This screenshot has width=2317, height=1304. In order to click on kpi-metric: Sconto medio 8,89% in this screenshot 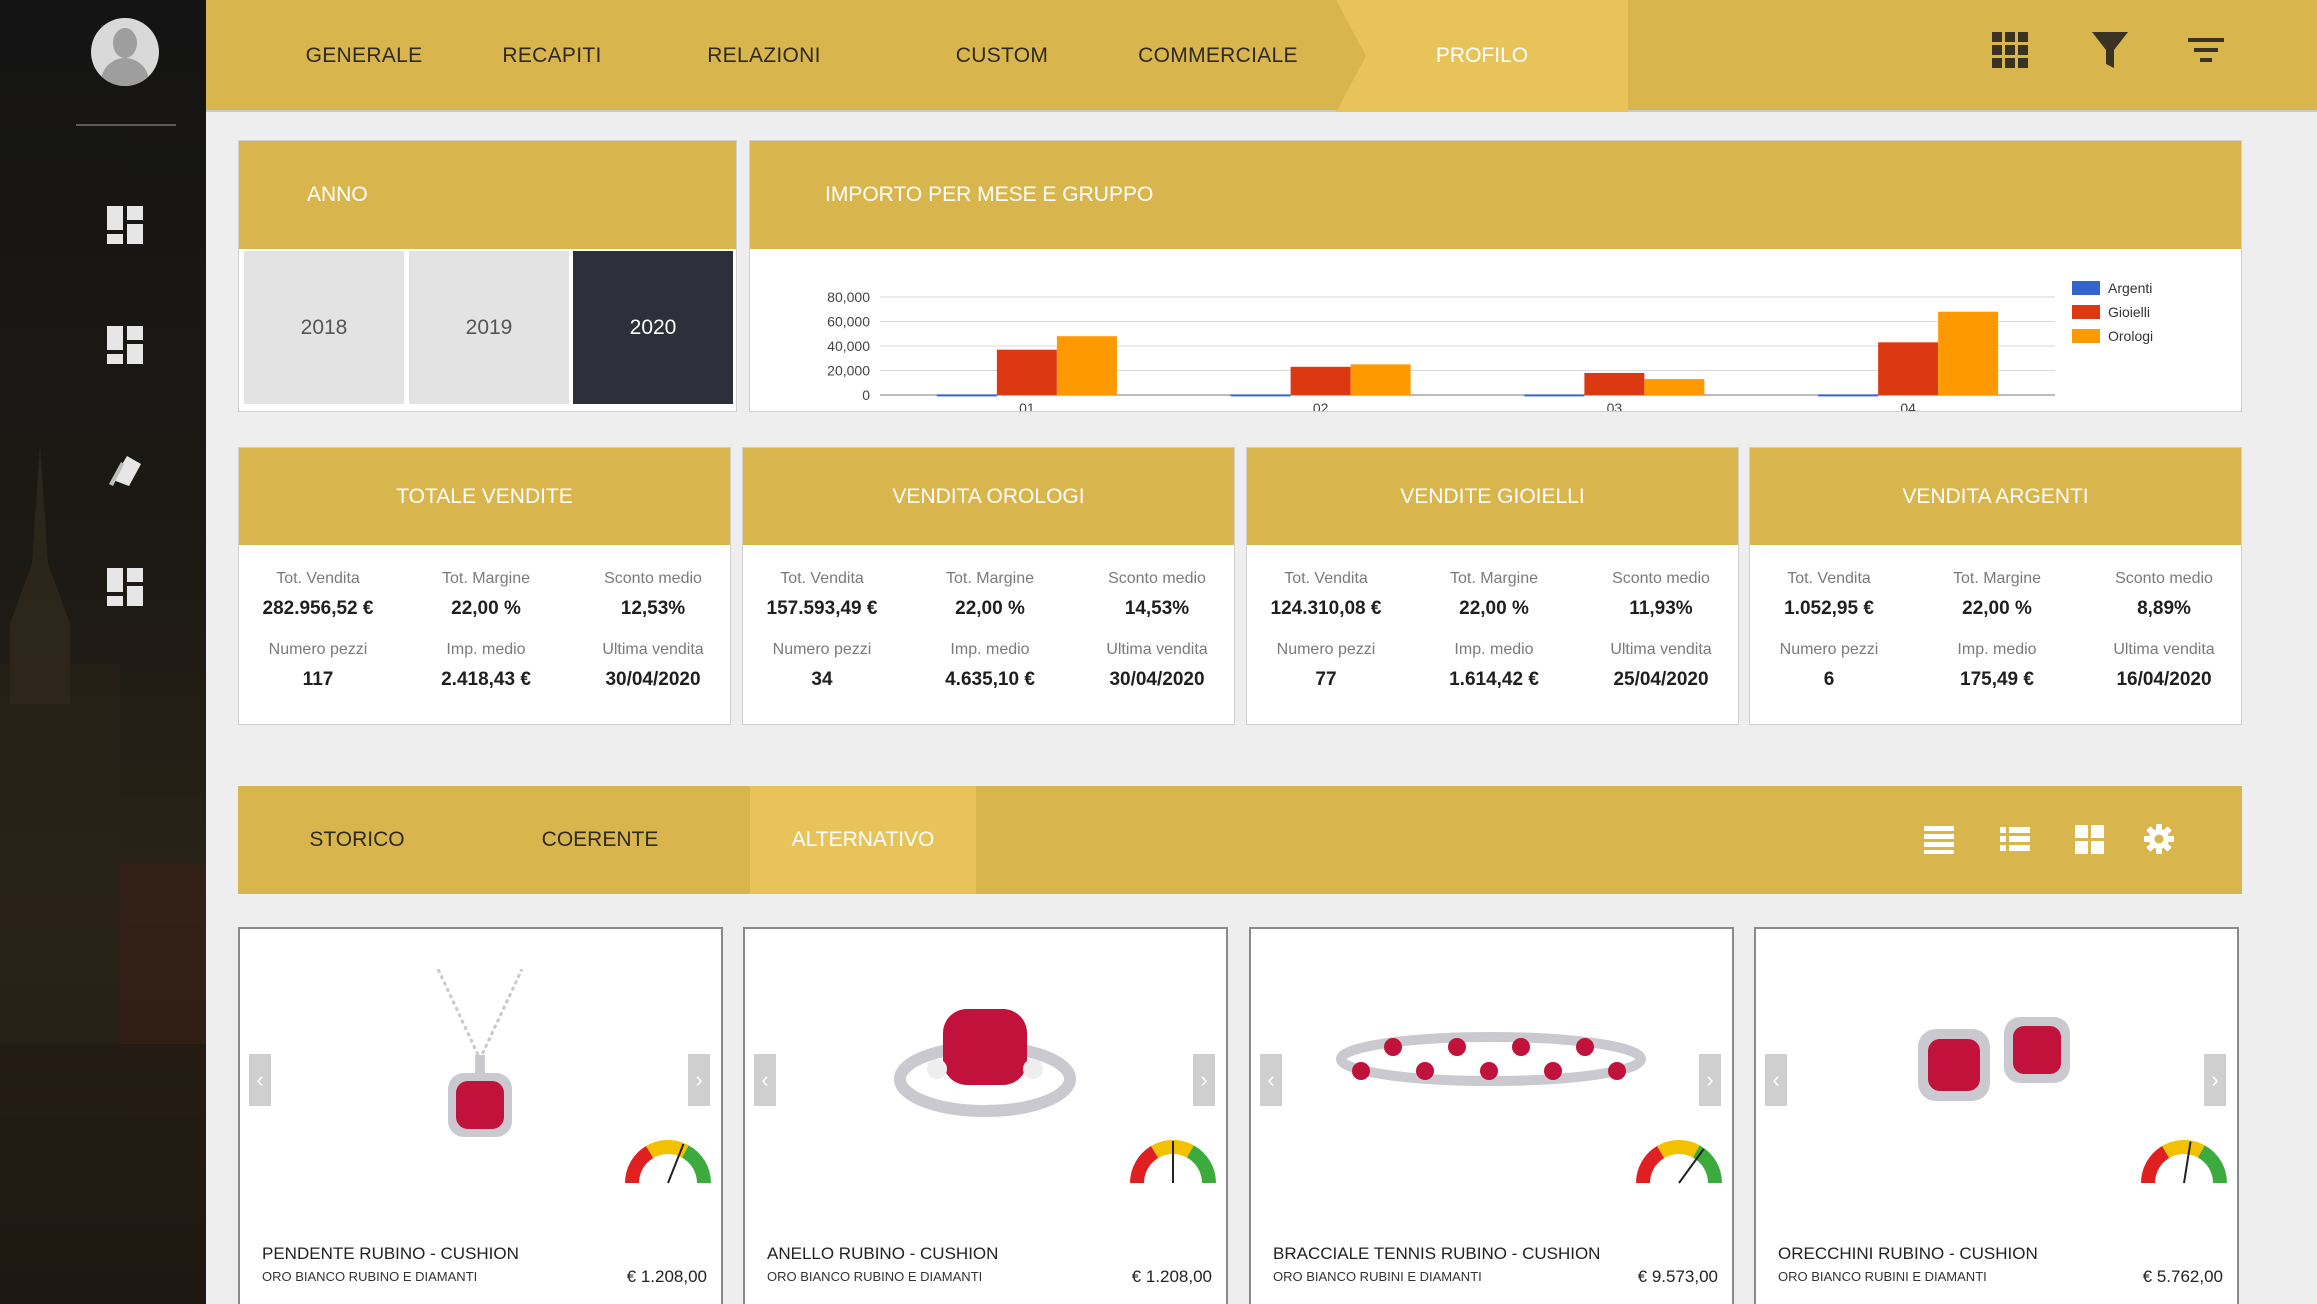, I will do `click(2164, 595)`.